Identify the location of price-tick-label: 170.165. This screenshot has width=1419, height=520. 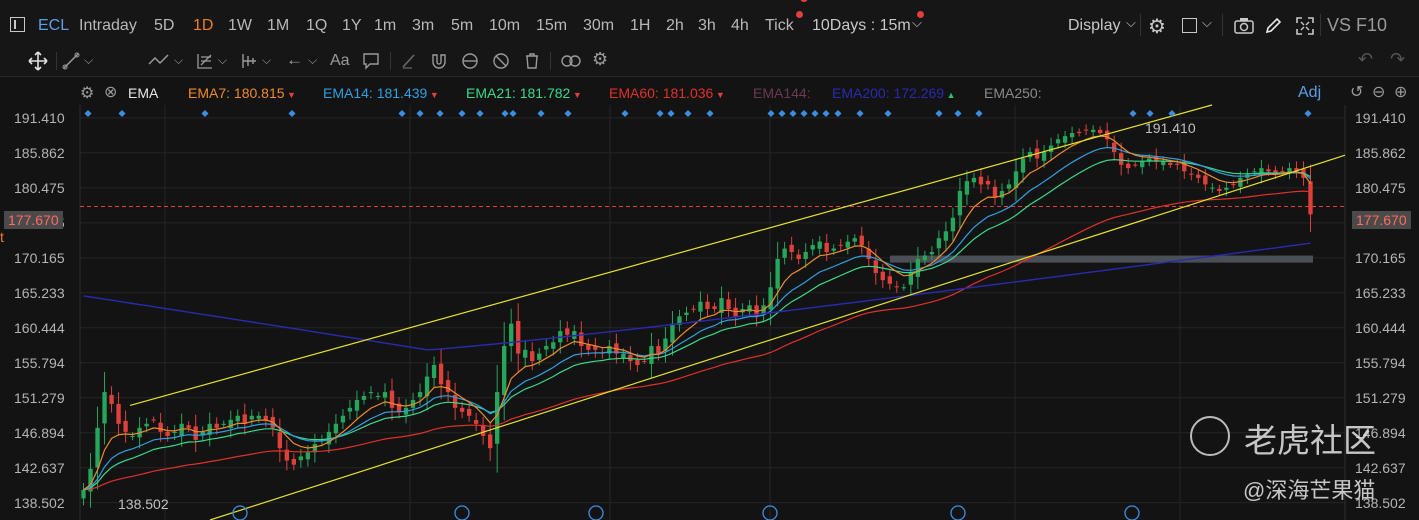
(39, 257).